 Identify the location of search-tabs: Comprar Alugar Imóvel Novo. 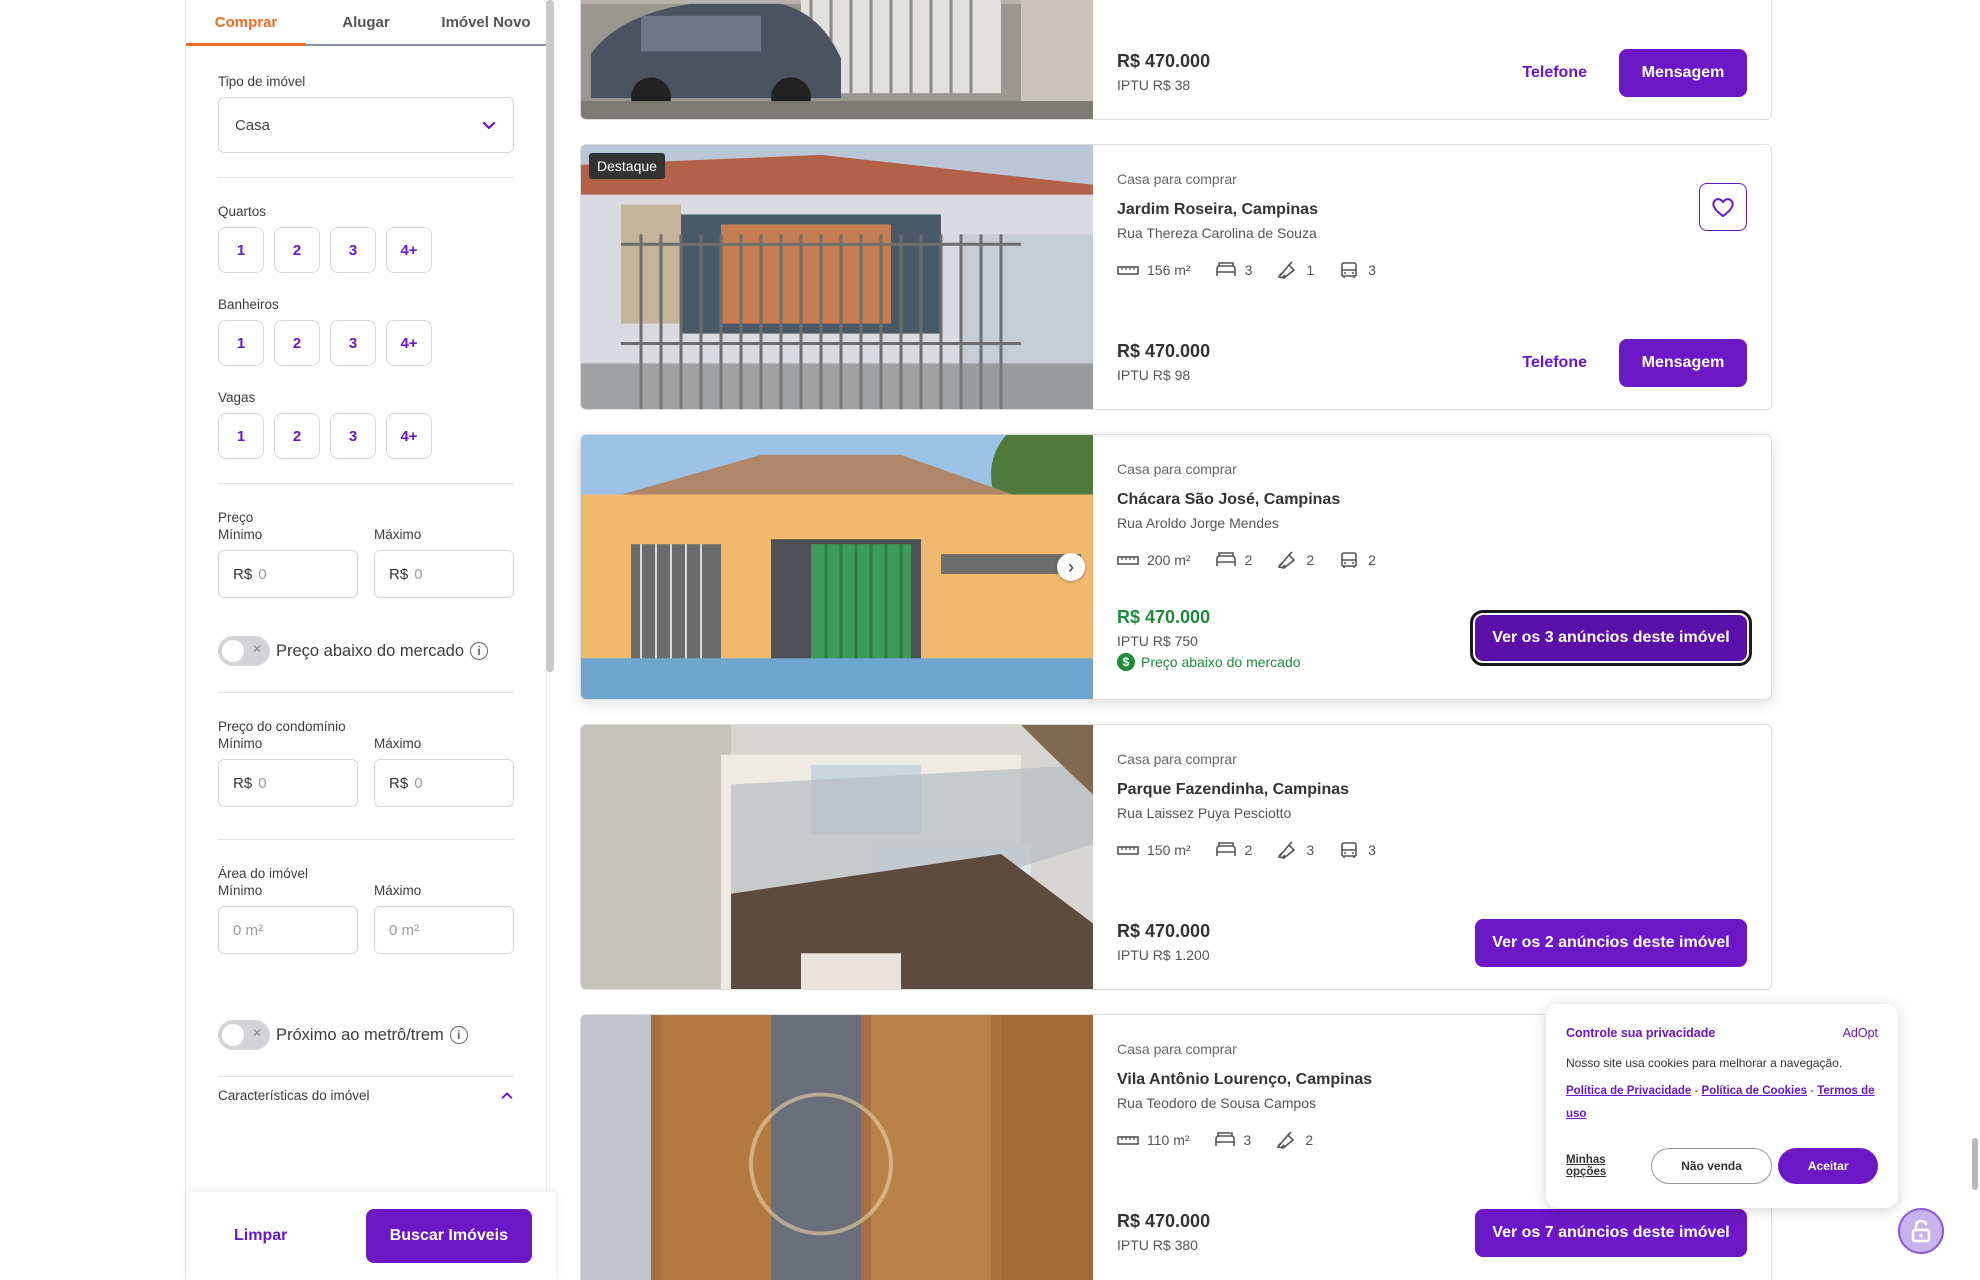
(366, 23).